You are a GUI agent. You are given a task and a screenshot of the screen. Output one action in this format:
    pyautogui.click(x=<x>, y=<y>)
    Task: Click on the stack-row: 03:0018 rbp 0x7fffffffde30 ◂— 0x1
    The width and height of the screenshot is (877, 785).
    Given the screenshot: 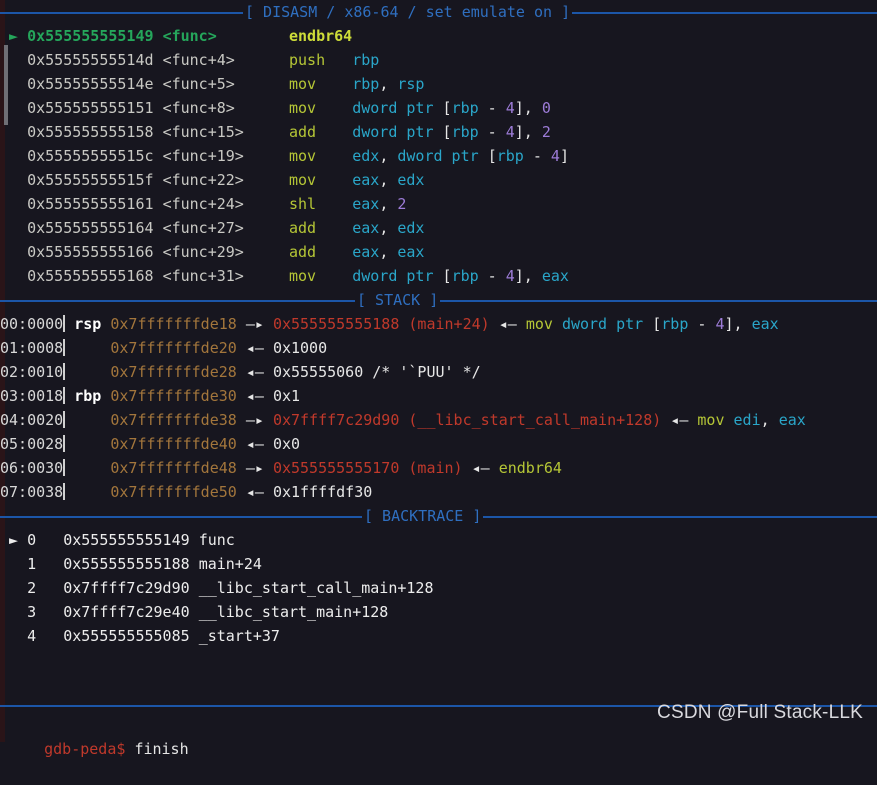 What is the action you would take?
    pyautogui.click(x=438, y=396)
    